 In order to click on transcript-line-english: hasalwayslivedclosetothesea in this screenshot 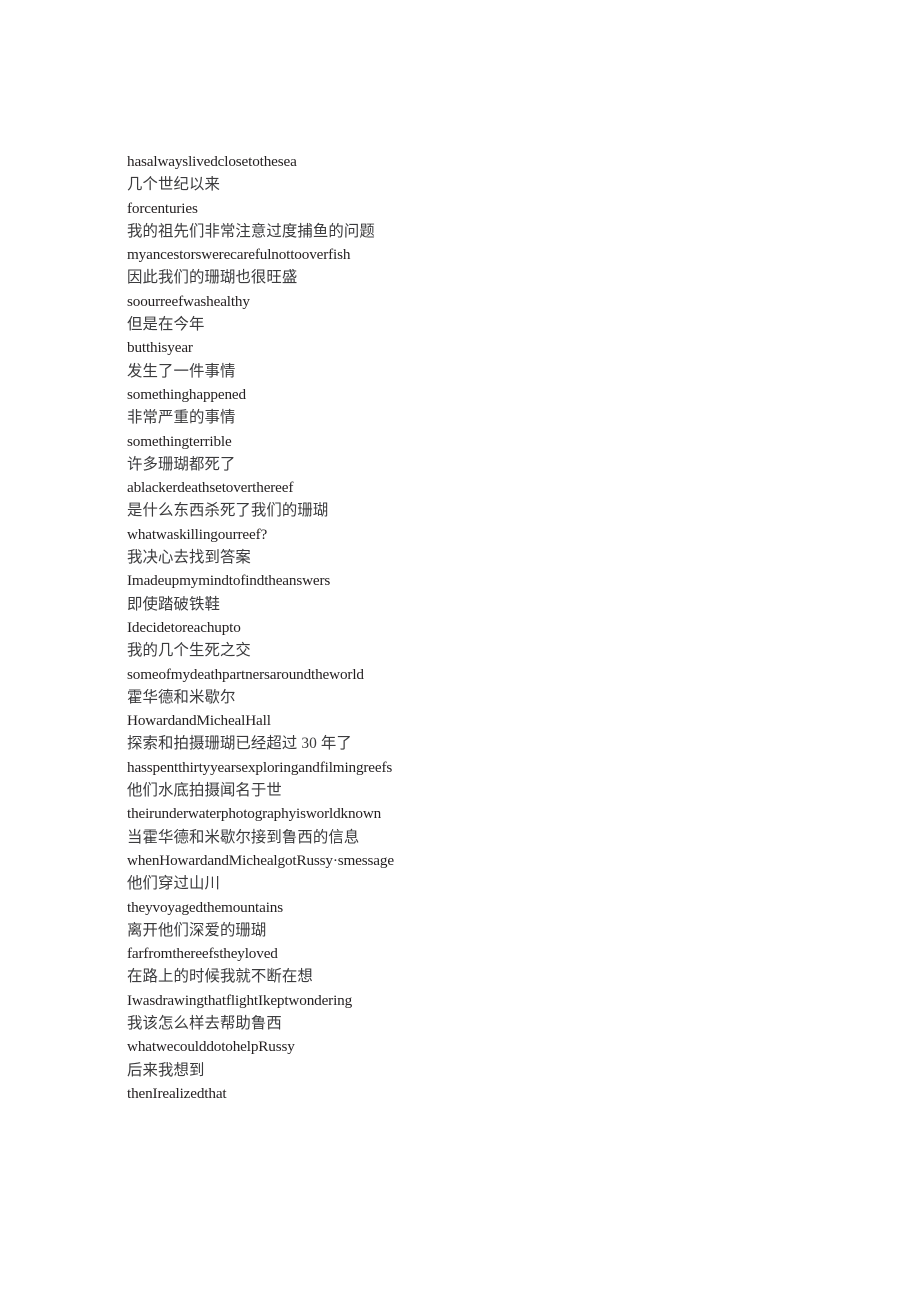, I will do `click(212, 161)`.